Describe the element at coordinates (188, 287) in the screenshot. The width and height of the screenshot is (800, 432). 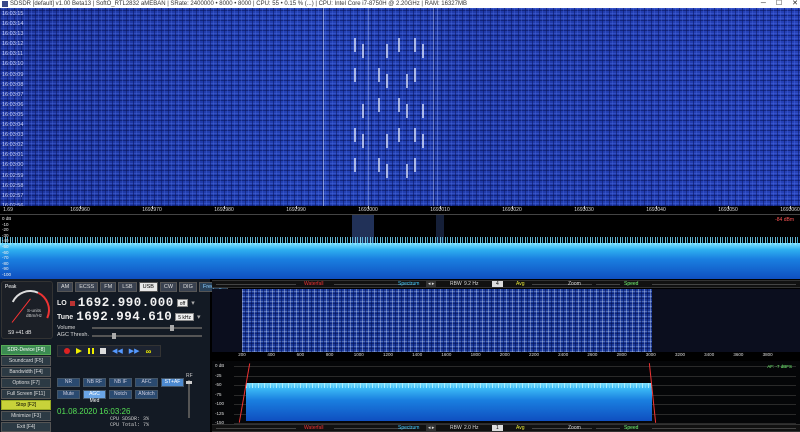
I see `mode-button-dig: DIG` at that location.